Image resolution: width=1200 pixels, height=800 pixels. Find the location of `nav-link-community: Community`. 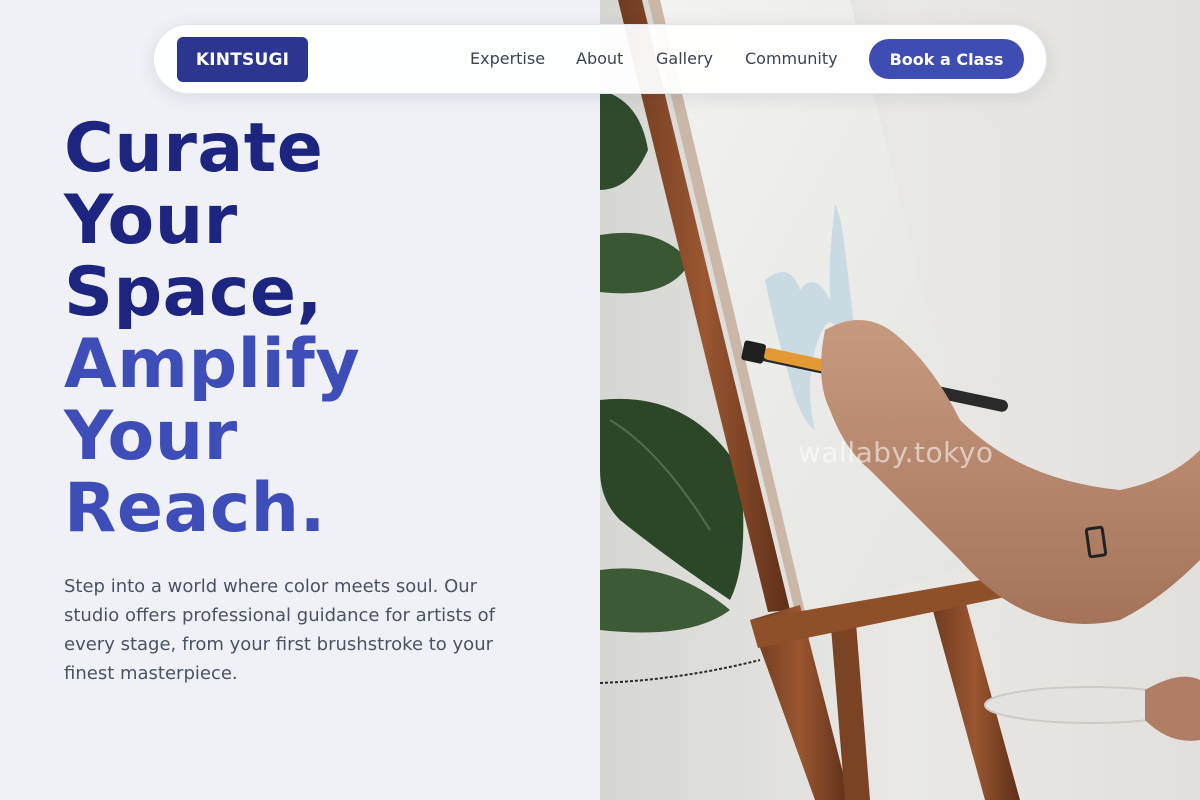

nav-link-community: Community is located at coordinates (791, 59).